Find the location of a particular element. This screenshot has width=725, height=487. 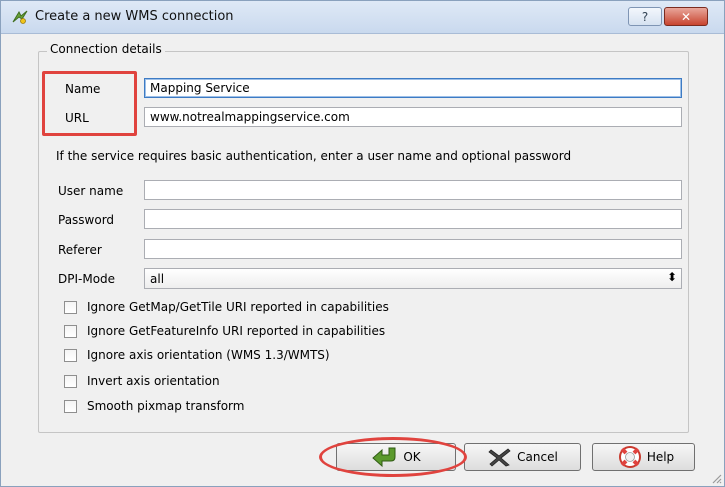

question-icon: ? is located at coordinates (645, 16).